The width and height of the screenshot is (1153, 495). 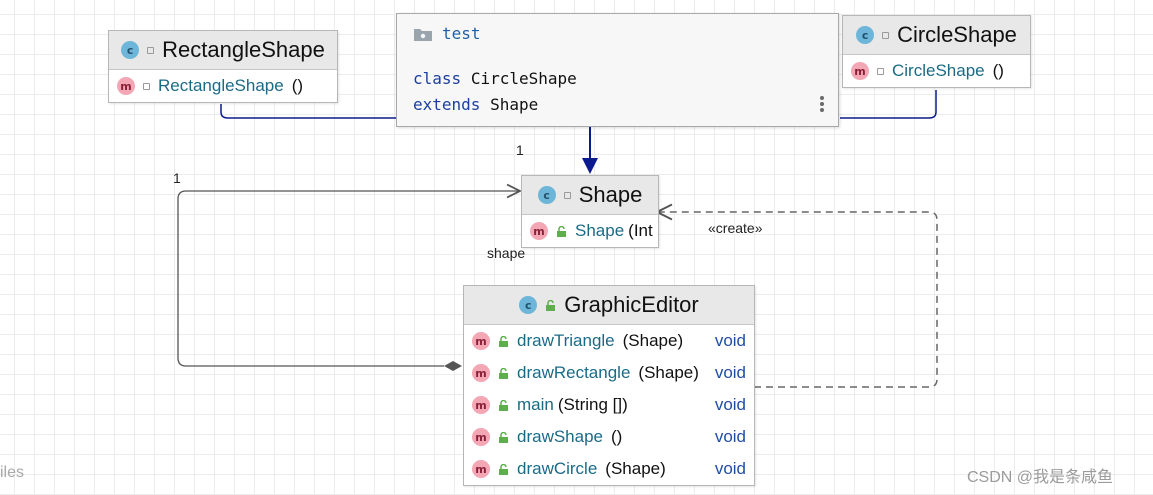 I want to click on class-title: GraphicEditor, so click(x=631, y=304).